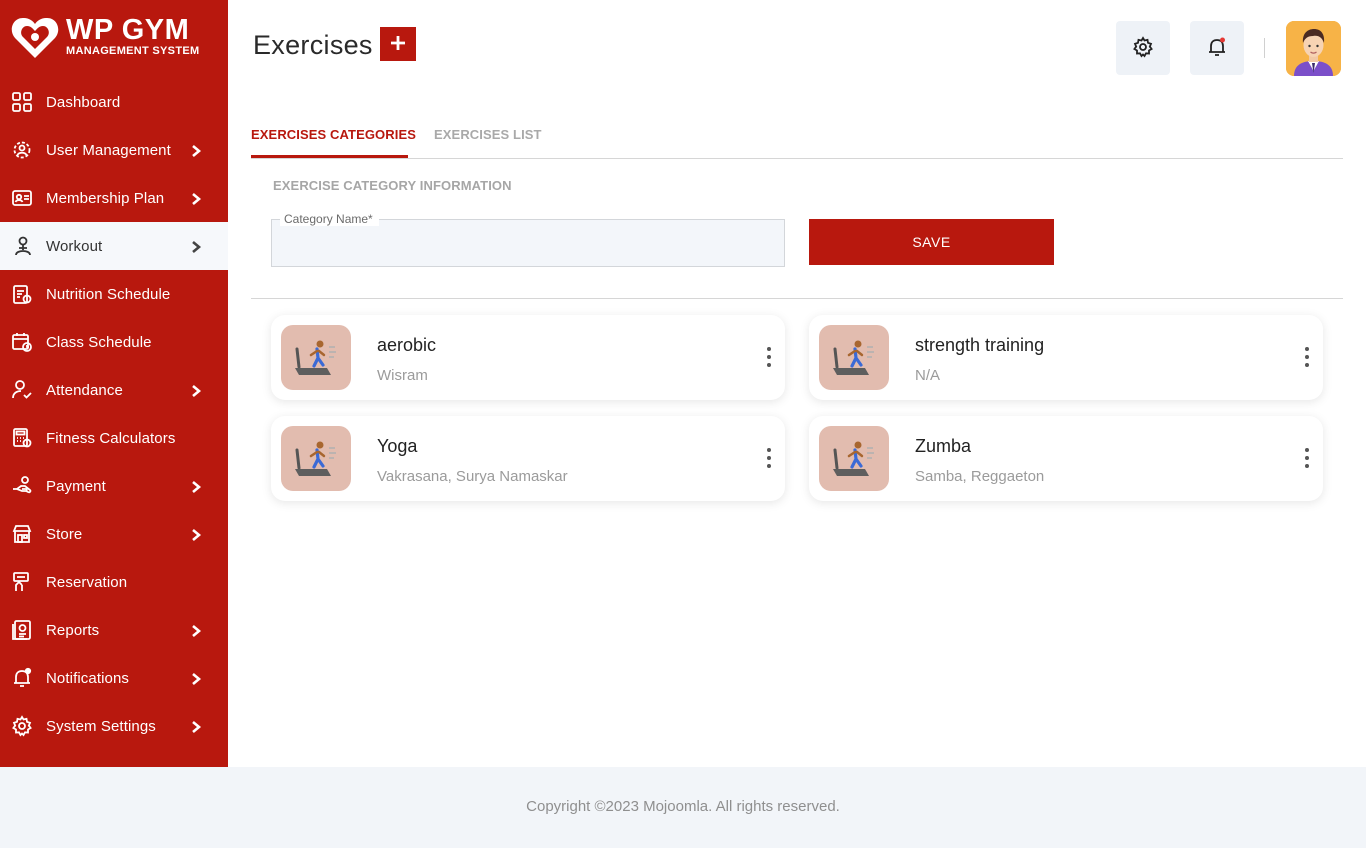 The image size is (1366, 848). What do you see at coordinates (22, 582) in the screenshot?
I see `reservation-icon` at bounding box center [22, 582].